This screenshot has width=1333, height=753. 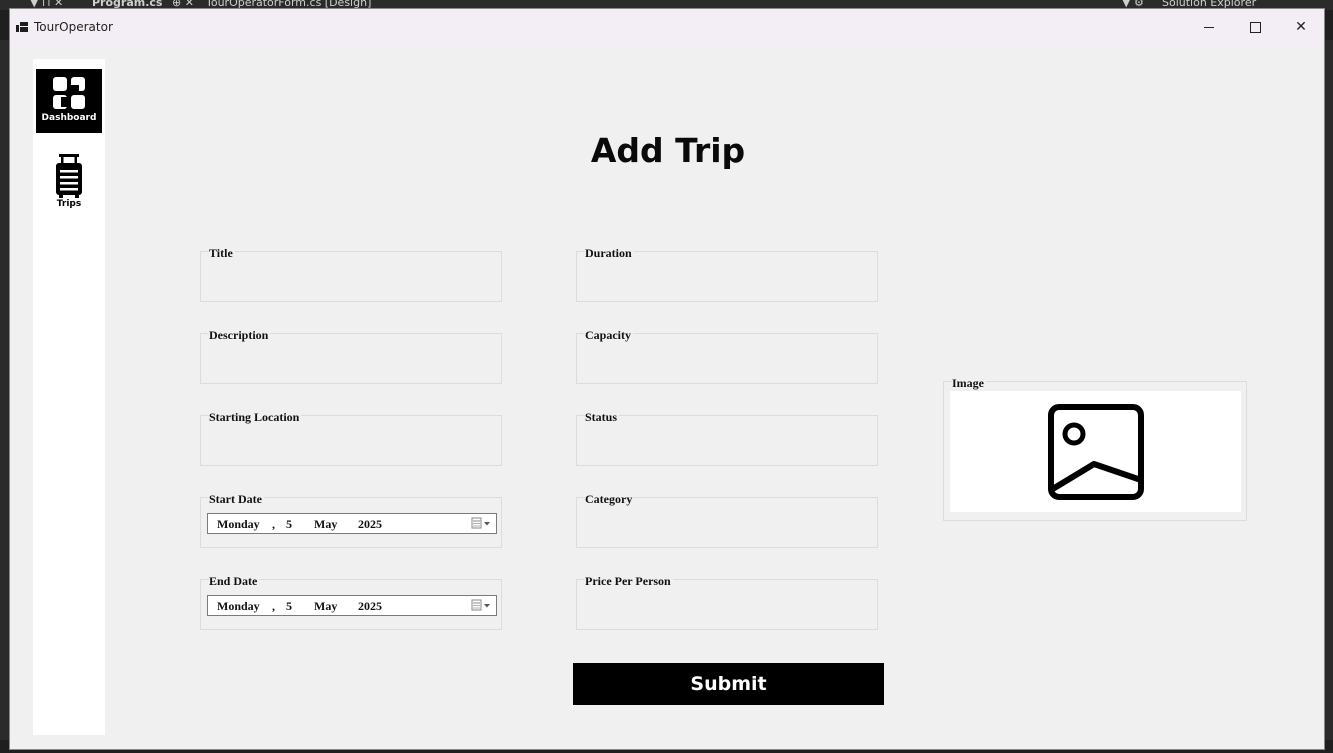 I want to click on start-date-group: Start Date Monday , 5 May 2025, so click(x=351, y=520).